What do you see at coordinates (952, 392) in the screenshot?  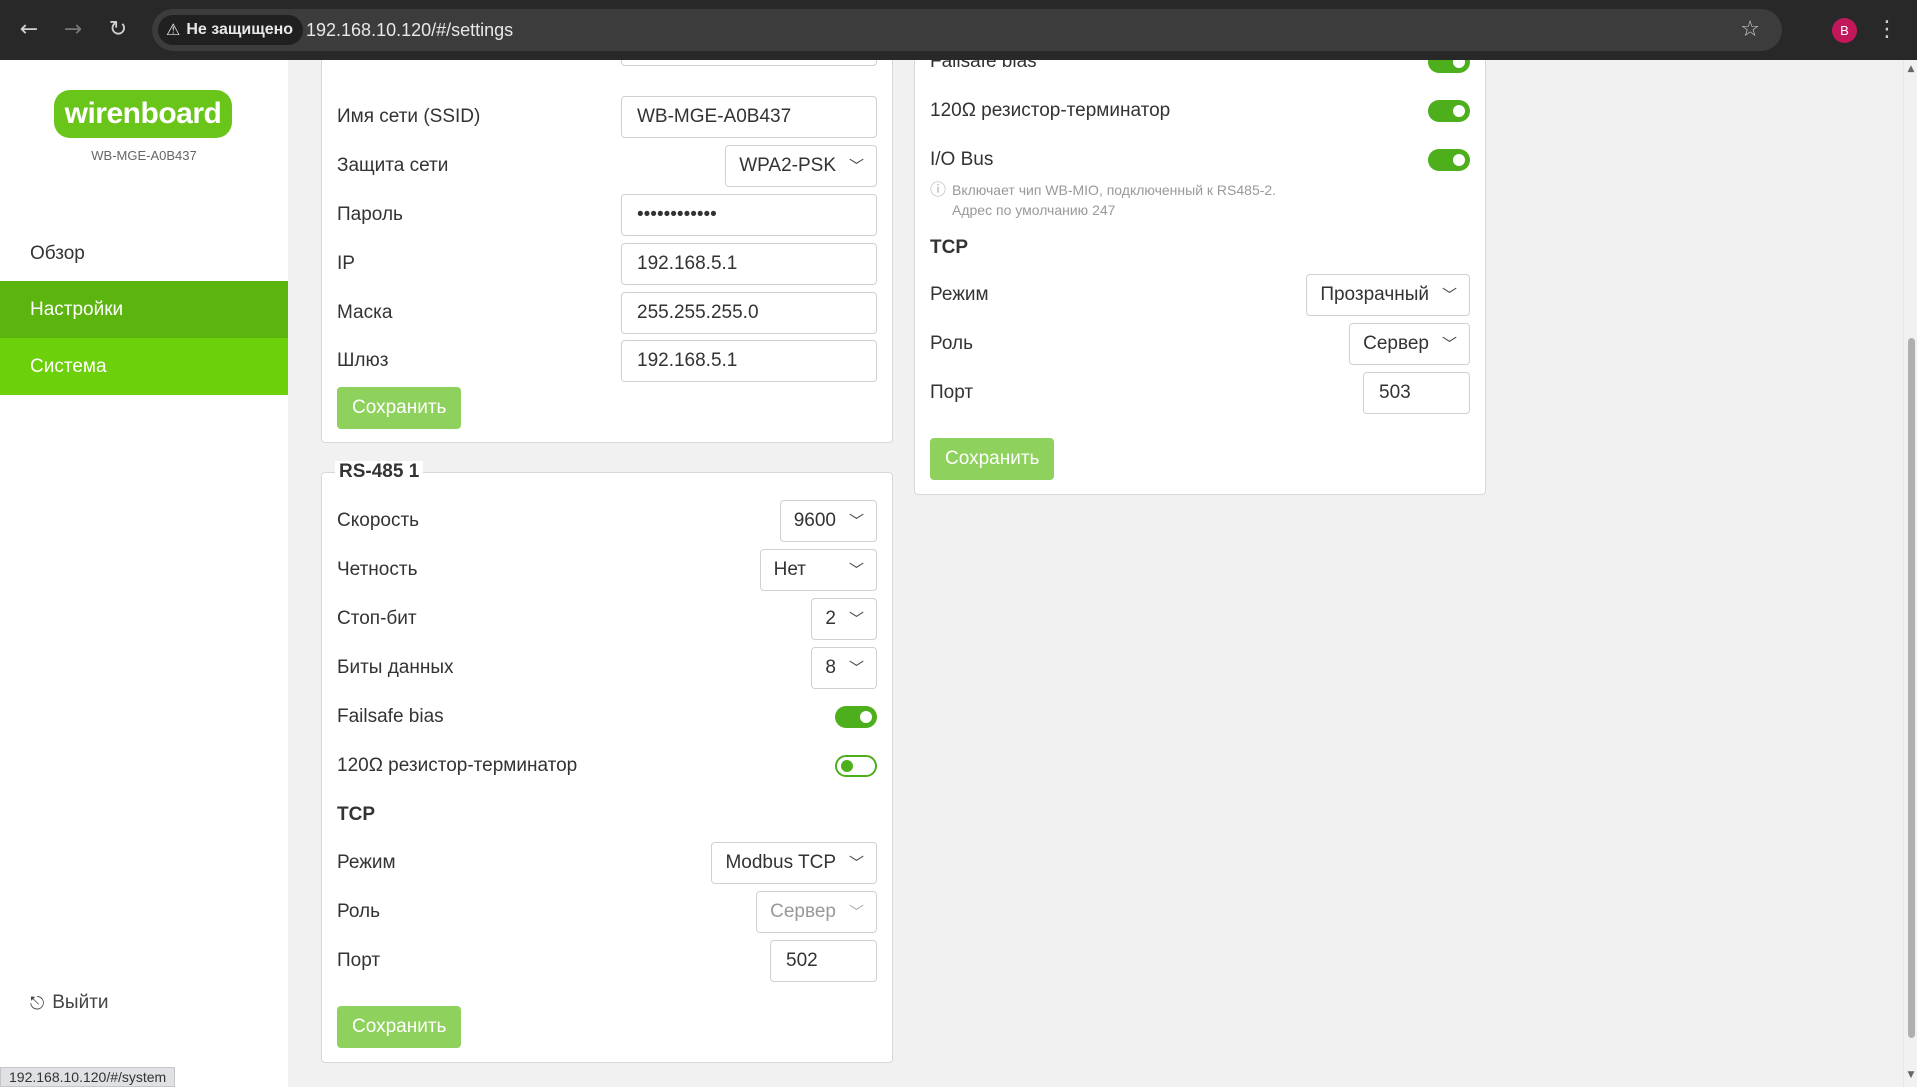 I see `port-2-label: Порт` at bounding box center [952, 392].